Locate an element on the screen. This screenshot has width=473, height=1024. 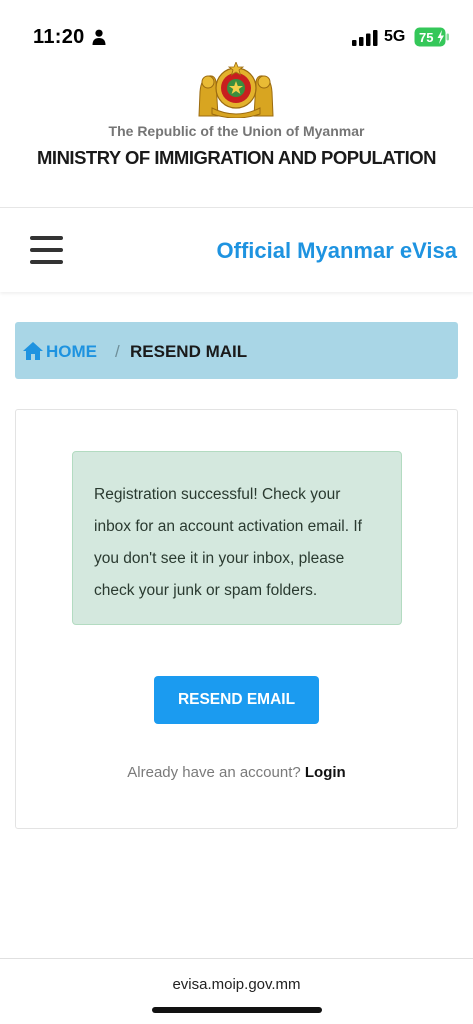
battery-icon: 75 is located at coordinates (431, 37).